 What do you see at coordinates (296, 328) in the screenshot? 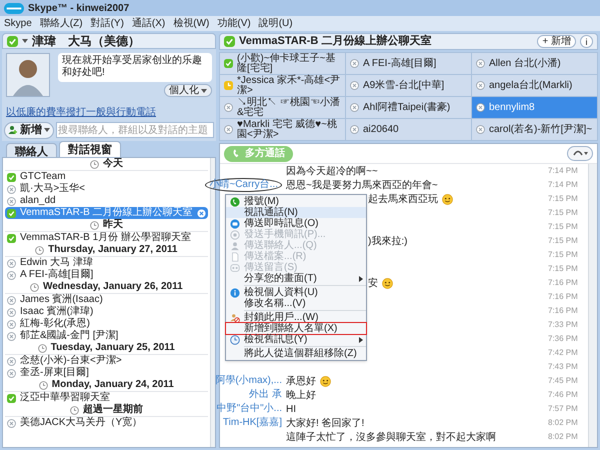
I see `menu-item: 新增到聯絡人名單(X)` at bounding box center [296, 328].